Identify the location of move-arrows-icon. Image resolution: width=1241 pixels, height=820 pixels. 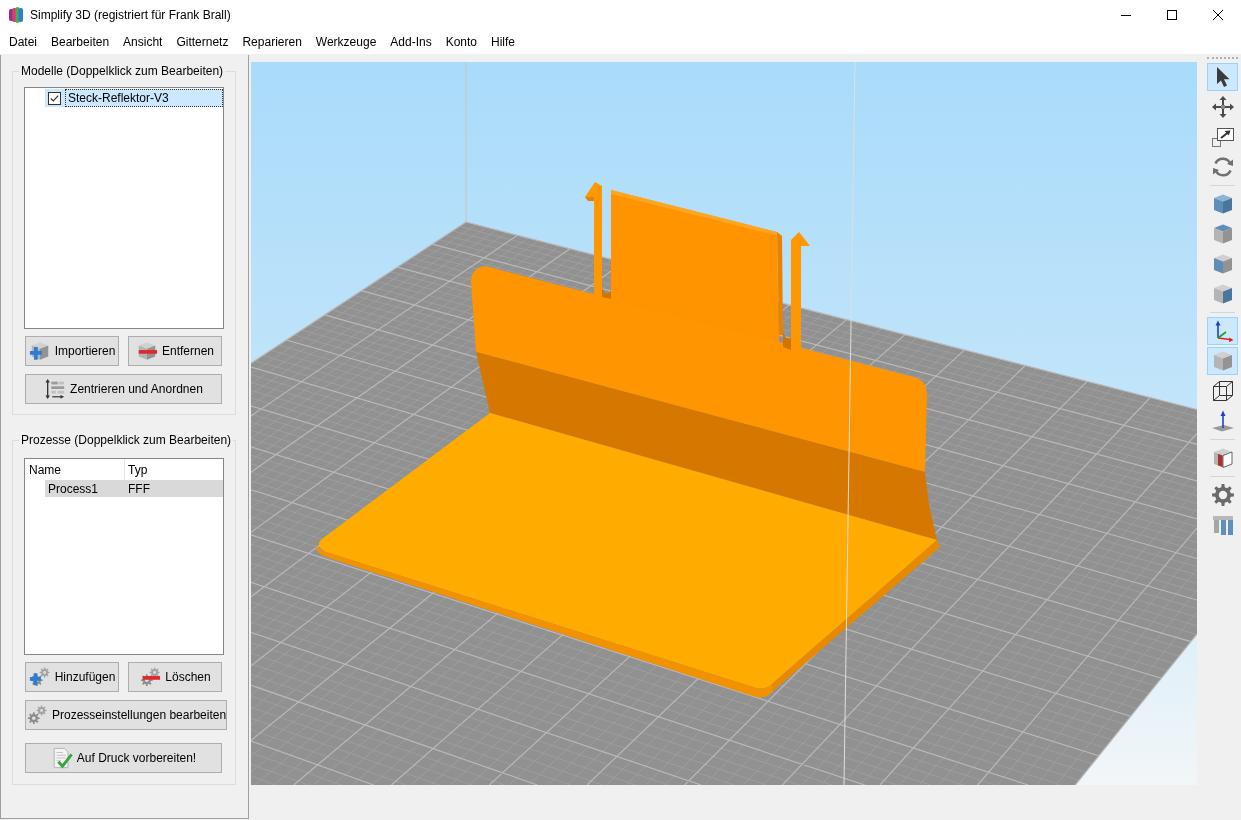
(1222, 107).